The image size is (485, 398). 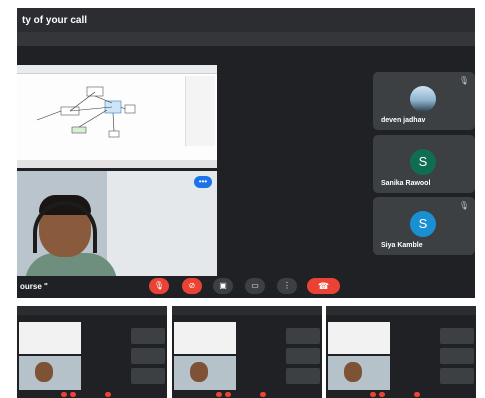 I want to click on avatar, so click(x=423, y=99).